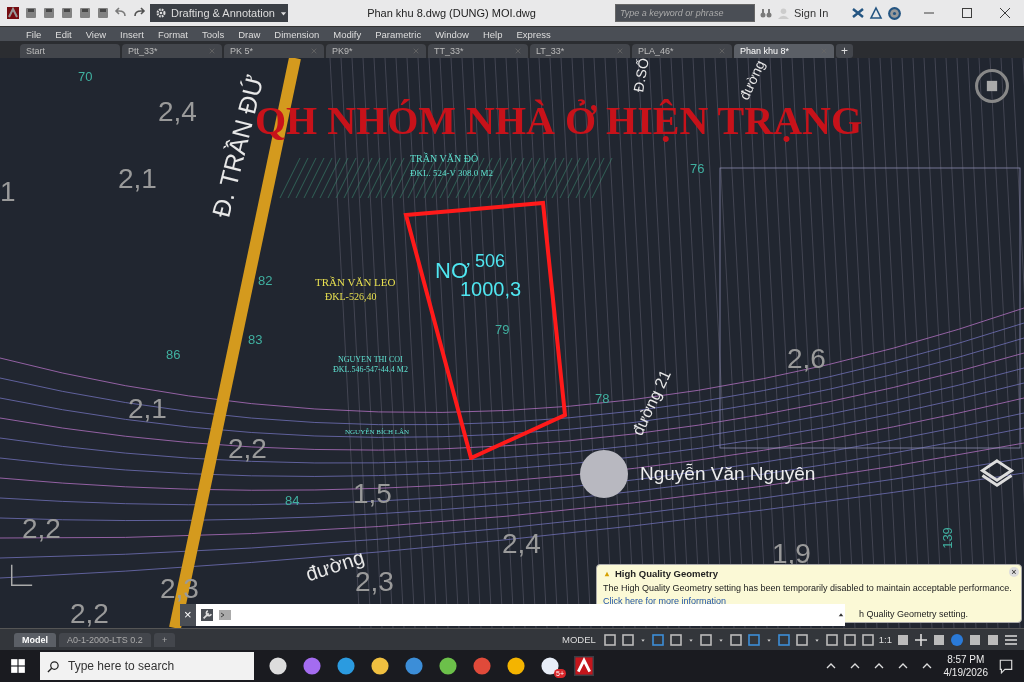 This screenshot has width=1024, height=682. I want to click on notification-text: The High Quality Geometry setting has been temporarily disabled to maintain acceptable performance., so click(808, 588).